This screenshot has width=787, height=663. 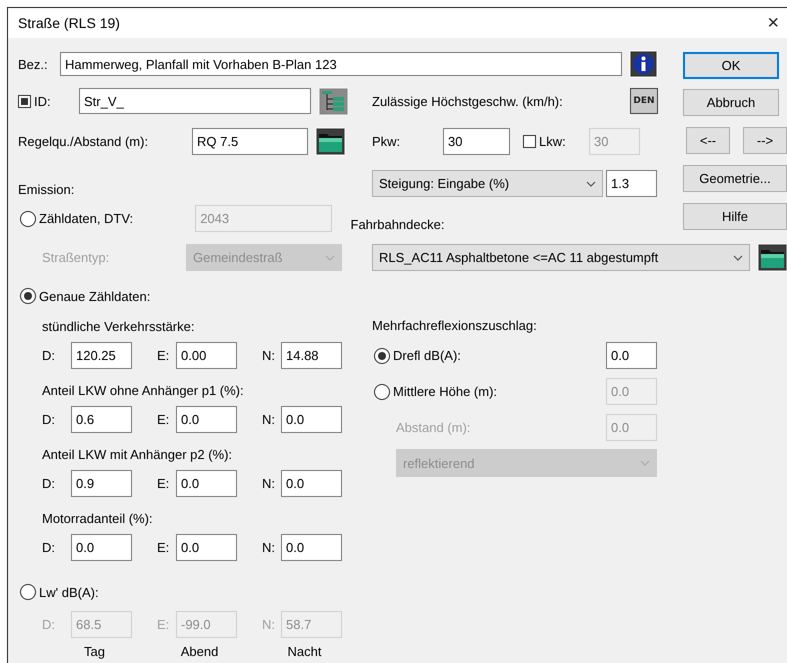 What do you see at coordinates (476, 141) in the screenshot?
I see `speed-field: 30` at bounding box center [476, 141].